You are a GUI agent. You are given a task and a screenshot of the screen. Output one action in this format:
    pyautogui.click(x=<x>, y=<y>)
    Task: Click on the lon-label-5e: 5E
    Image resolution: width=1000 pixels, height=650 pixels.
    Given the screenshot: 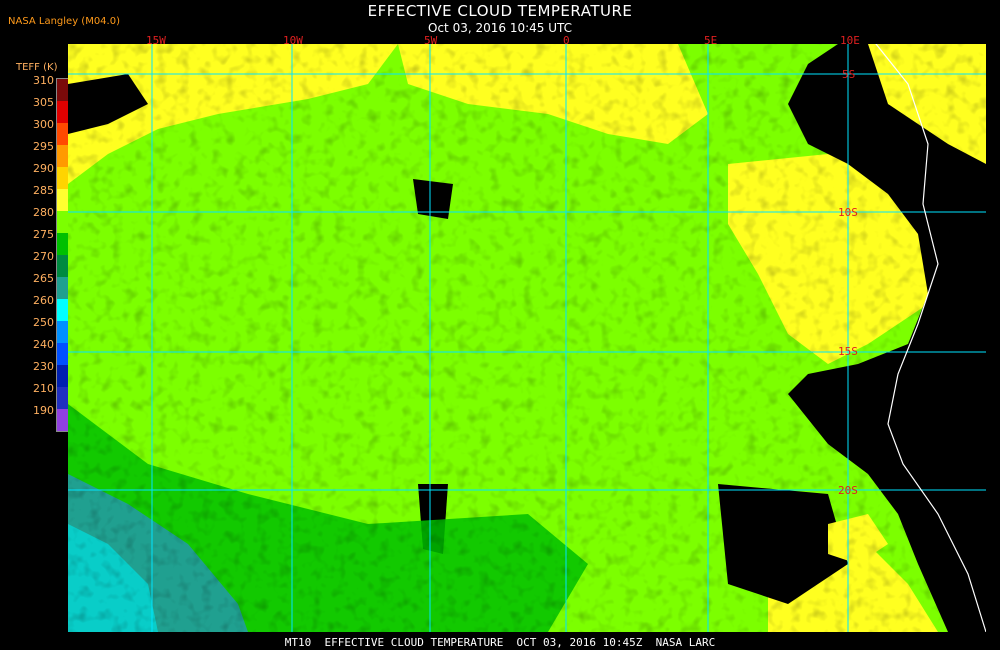 What is the action you would take?
    pyautogui.click(x=711, y=40)
    